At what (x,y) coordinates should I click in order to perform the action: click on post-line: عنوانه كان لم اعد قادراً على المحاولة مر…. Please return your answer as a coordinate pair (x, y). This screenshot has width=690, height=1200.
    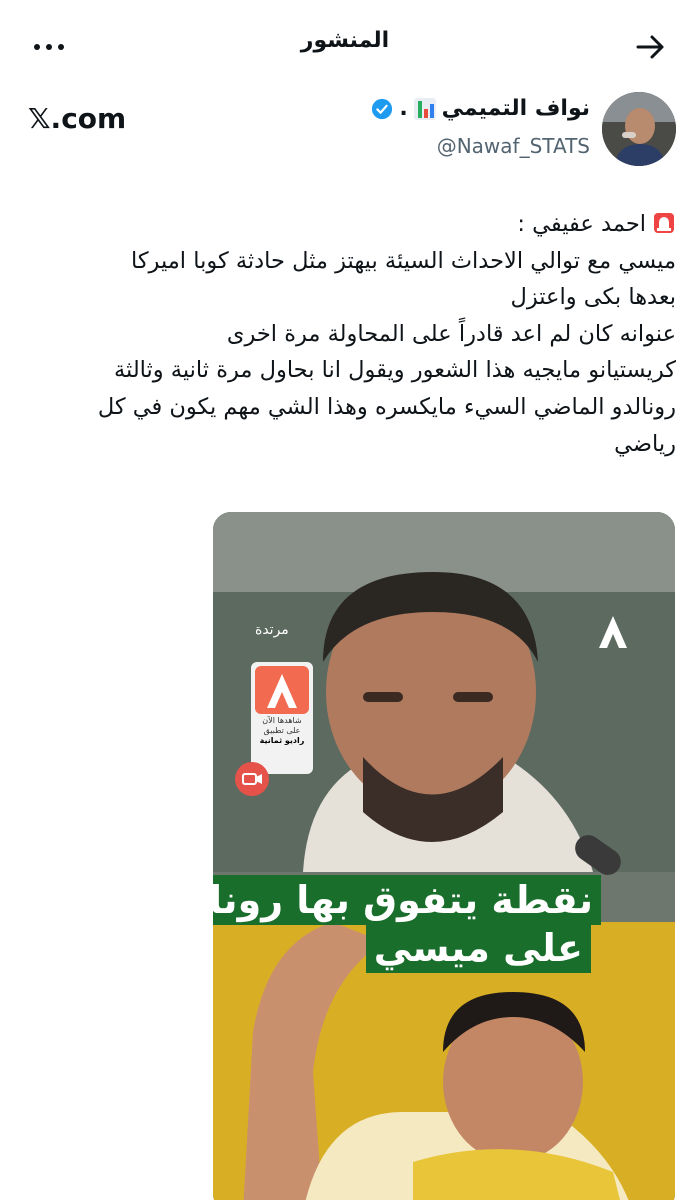
    Looking at the image, I should click on (451, 333).